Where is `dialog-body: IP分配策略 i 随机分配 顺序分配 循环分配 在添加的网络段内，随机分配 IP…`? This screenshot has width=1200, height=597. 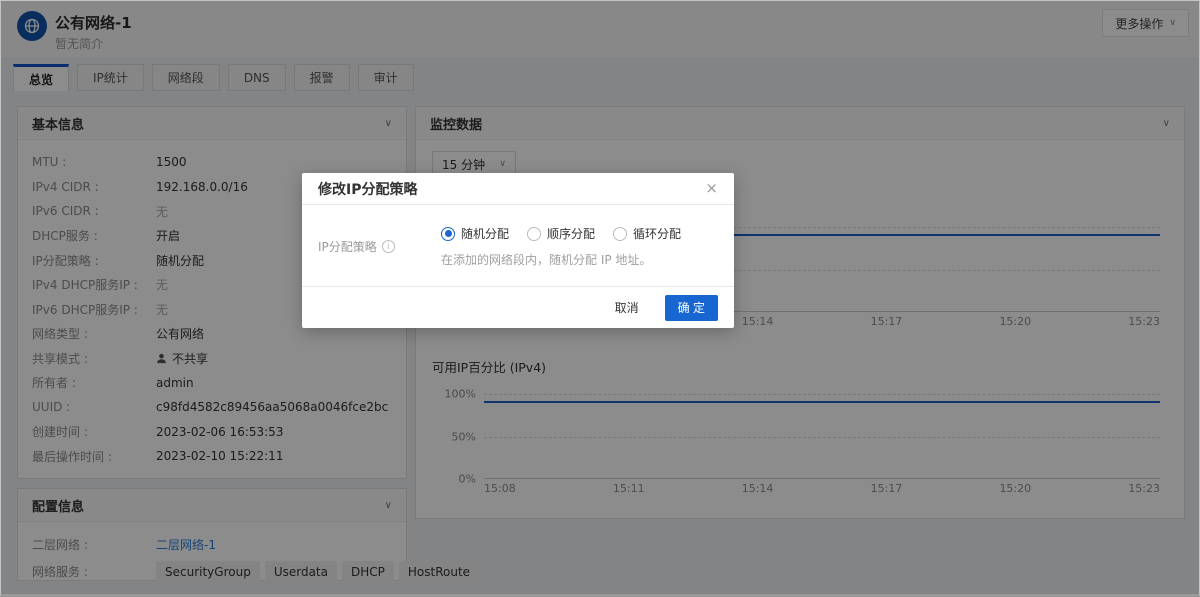 dialog-body: IP分配策略 i 随机分配 顺序分配 循环分配 在添加的网络段内，随机分配 IP… is located at coordinates (518, 236).